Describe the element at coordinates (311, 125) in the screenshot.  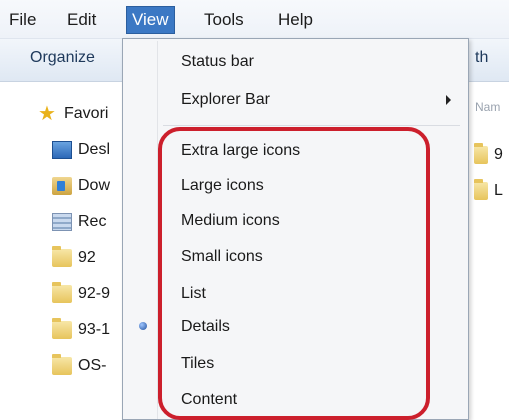
I see `menu-separator` at that location.